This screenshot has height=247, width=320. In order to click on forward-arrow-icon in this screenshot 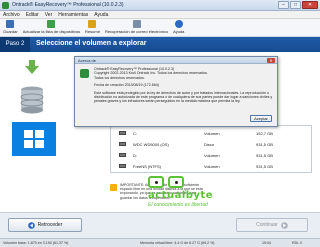, I will do `click(284, 225)`.